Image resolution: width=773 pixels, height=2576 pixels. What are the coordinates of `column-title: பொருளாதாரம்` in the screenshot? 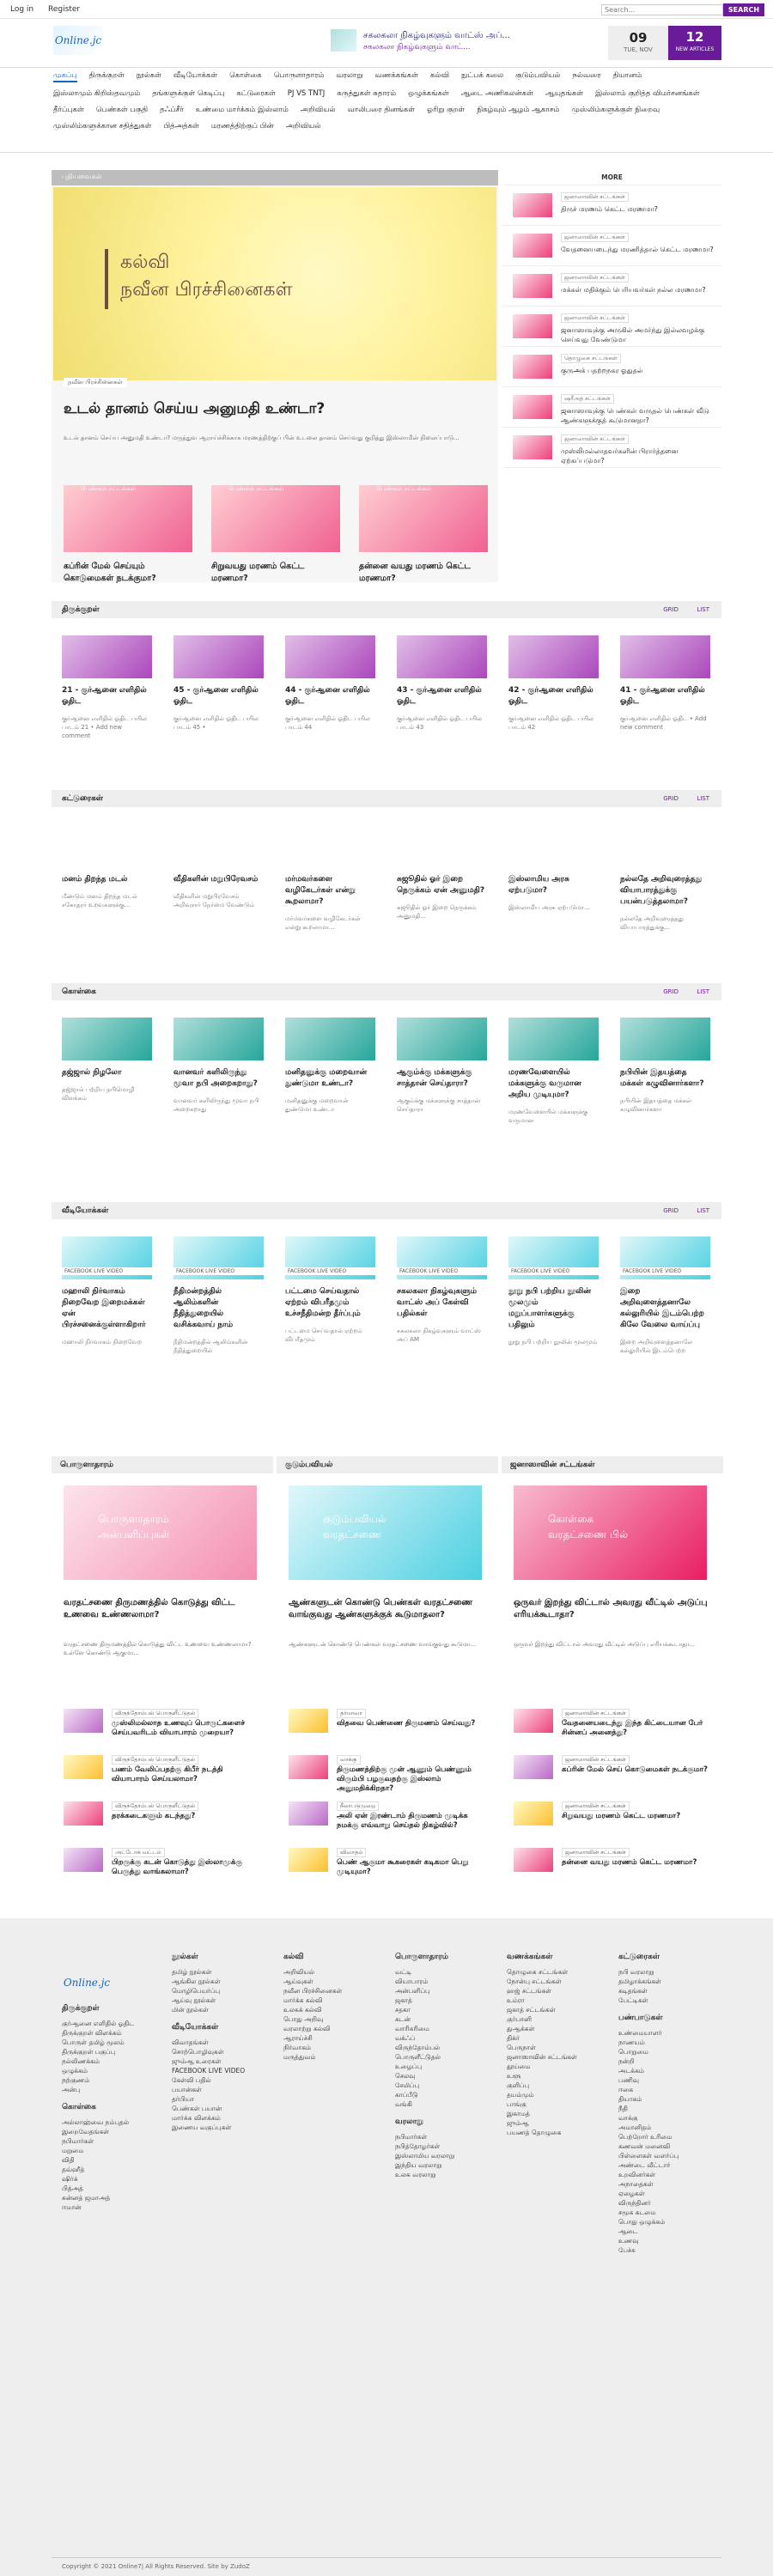 It's located at (86, 1466).